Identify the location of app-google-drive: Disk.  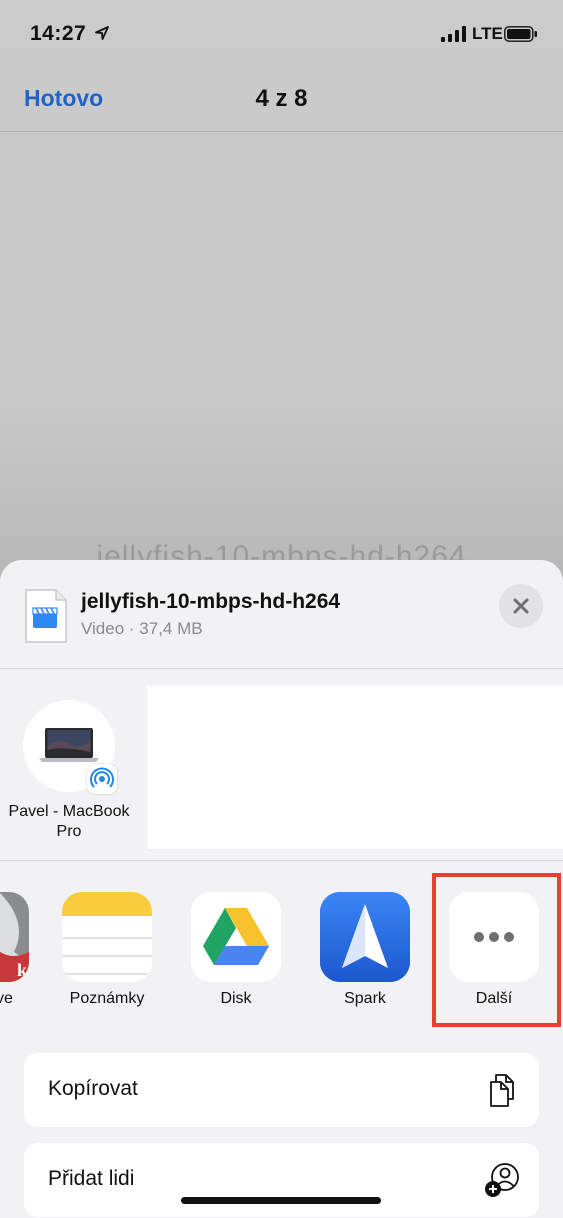
(236, 957).